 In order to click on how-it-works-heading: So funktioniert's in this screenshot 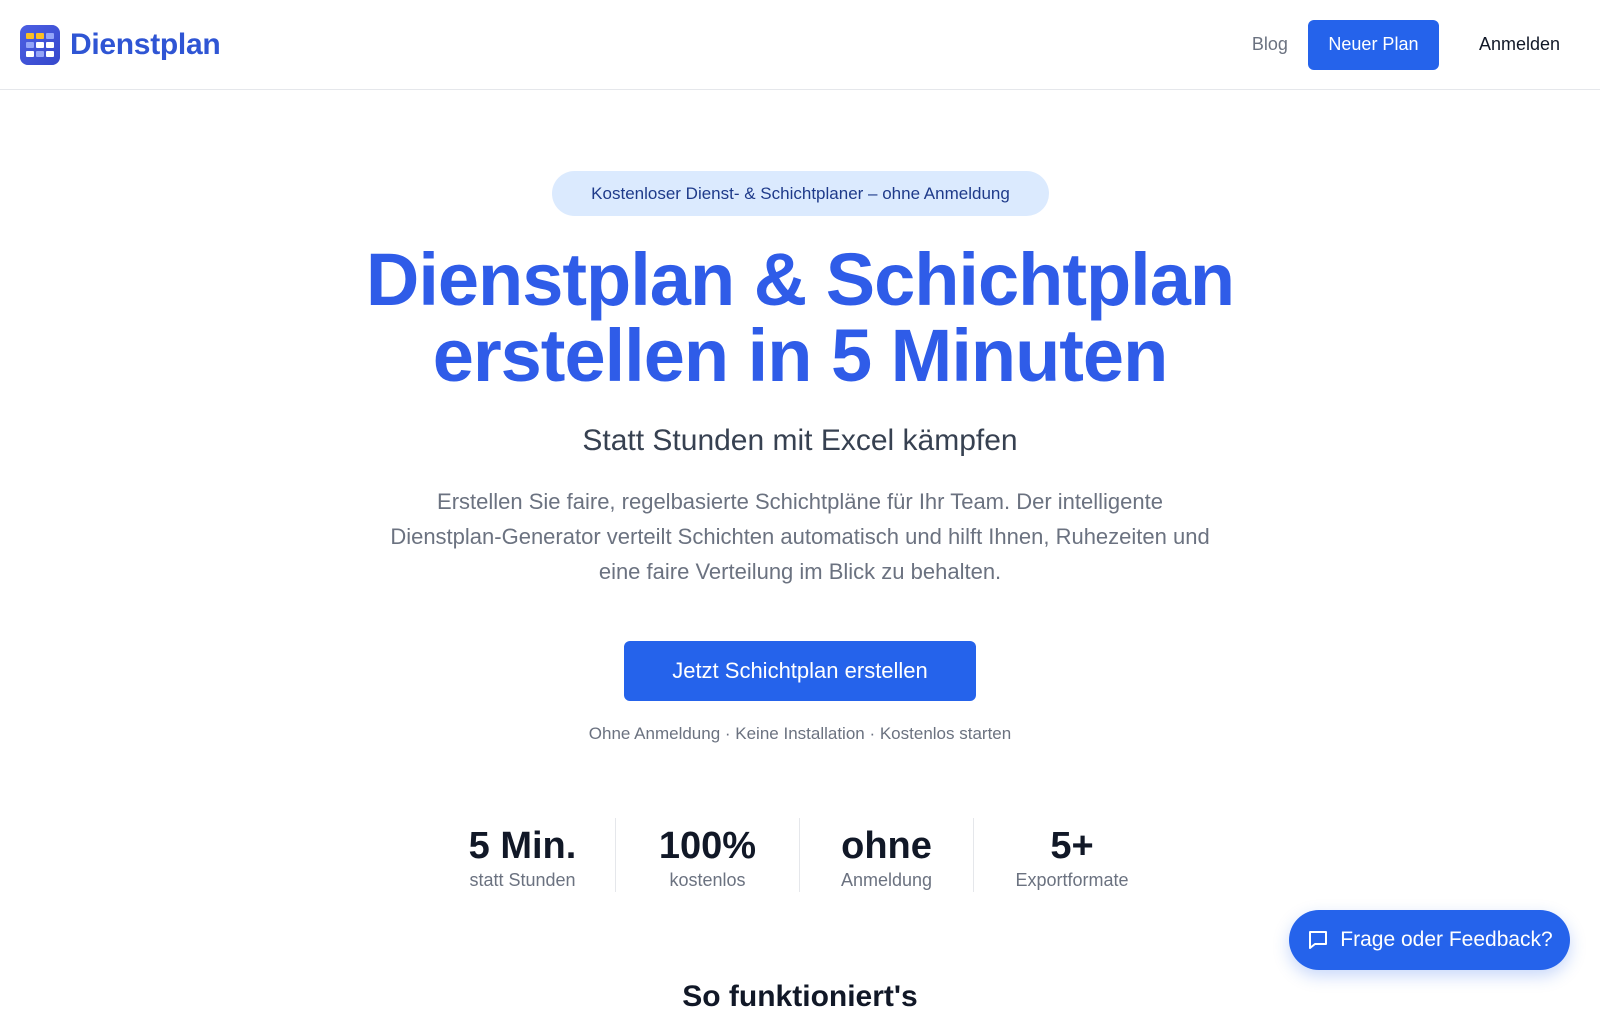, I will do `click(800, 996)`.